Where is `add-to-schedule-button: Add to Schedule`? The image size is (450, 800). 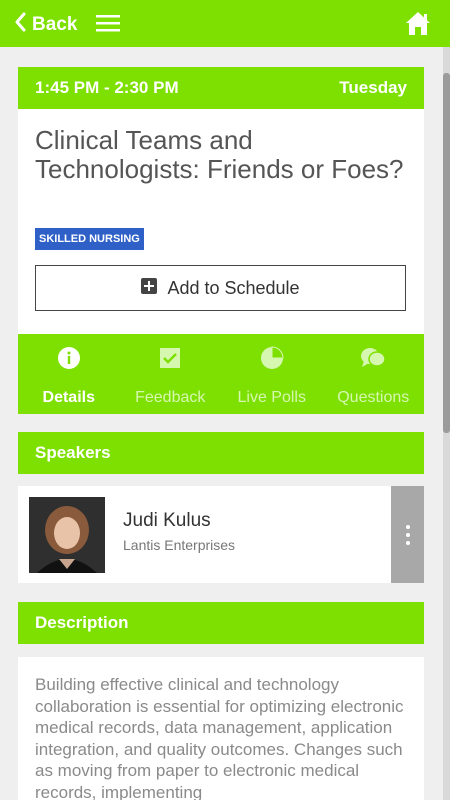 add-to-schedule-button: Add to Schedule is located at coordinates (220, 288).